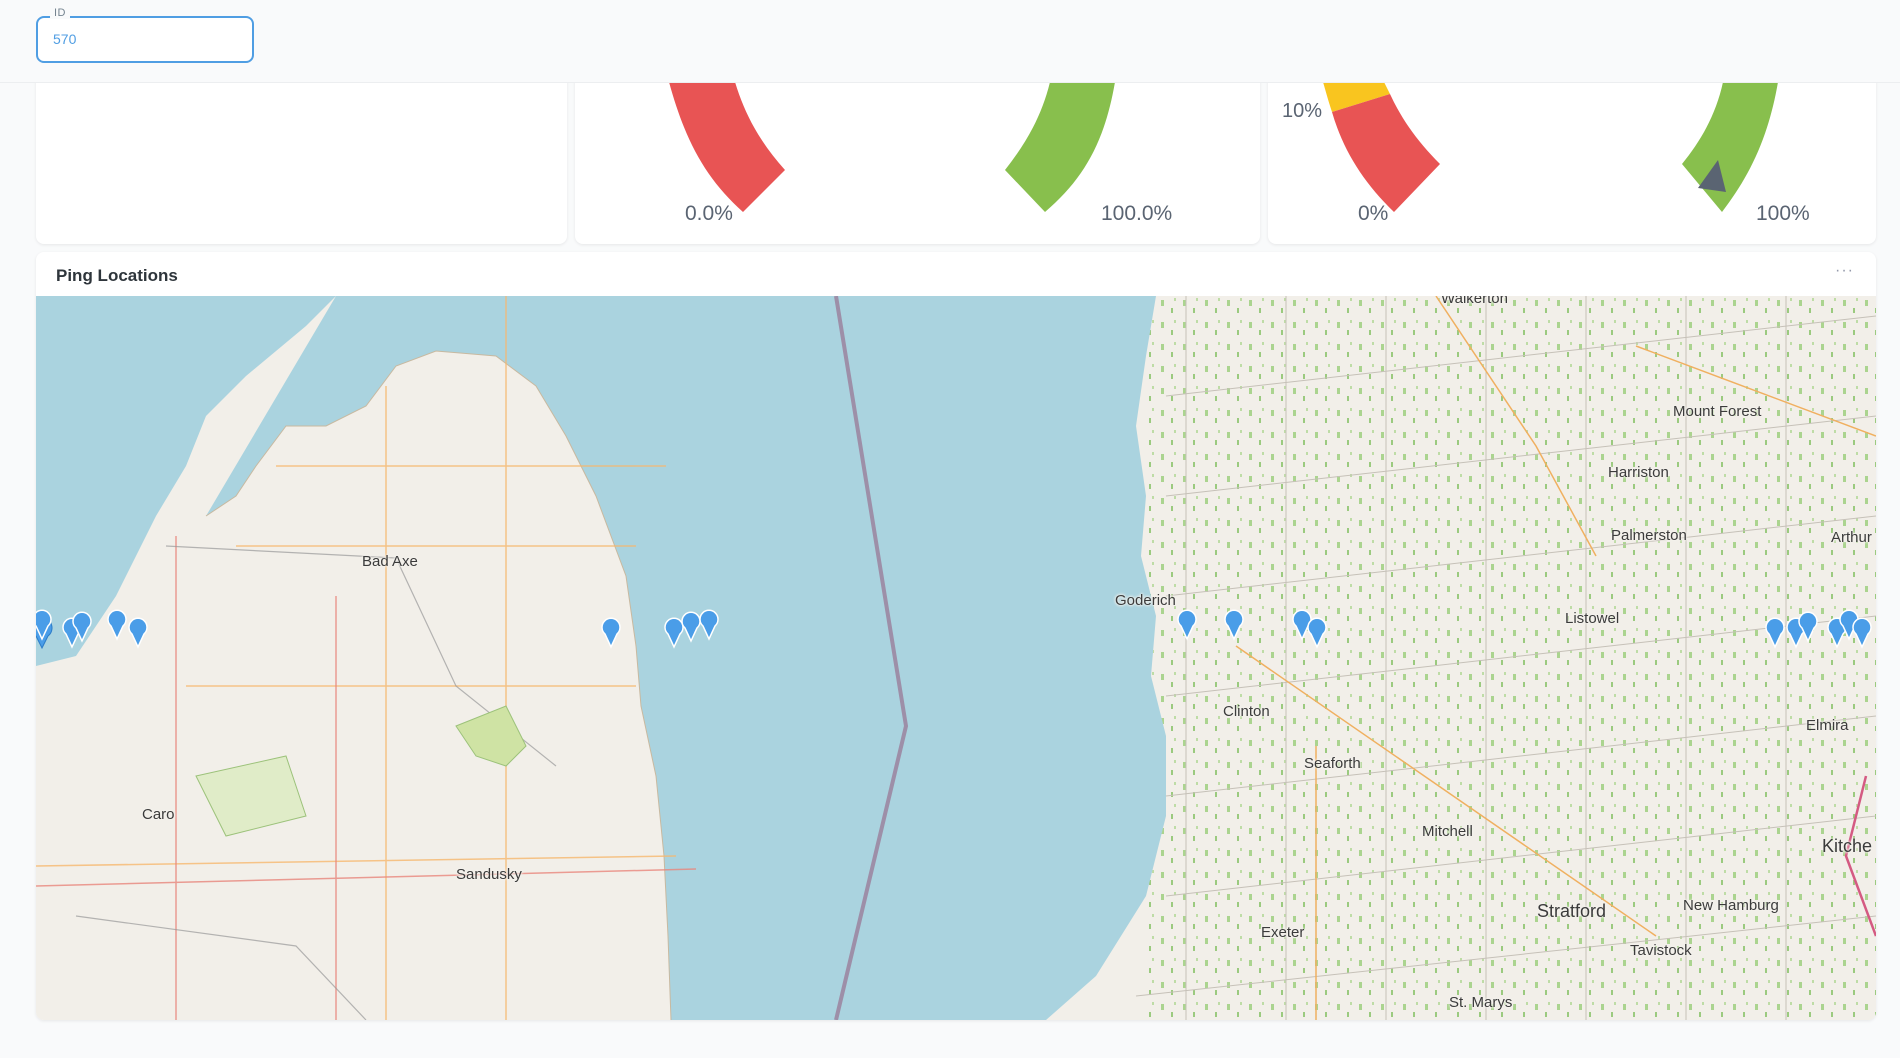  I want to click on gauge-card-a: 0.0% 100.0%, so click(917, 152).